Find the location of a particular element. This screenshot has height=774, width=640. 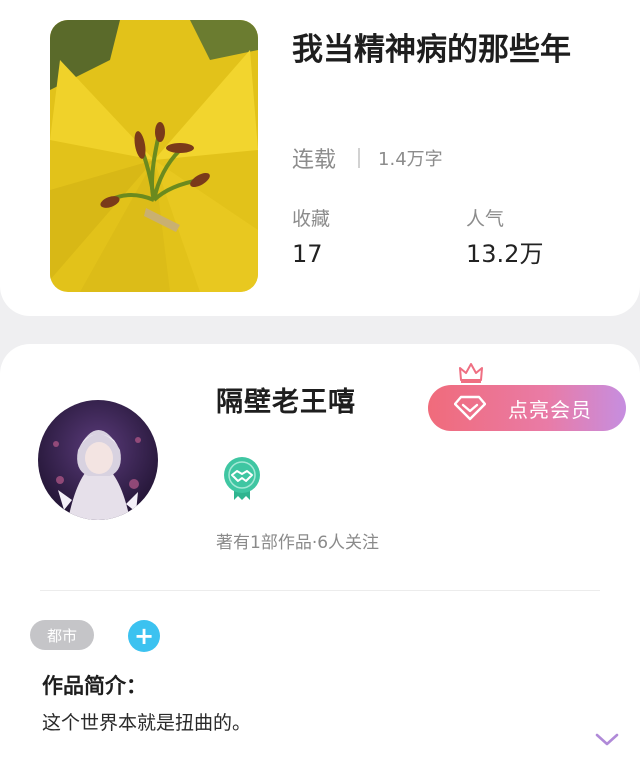

serial-status: 连载 is located at coordinates (314, 160).